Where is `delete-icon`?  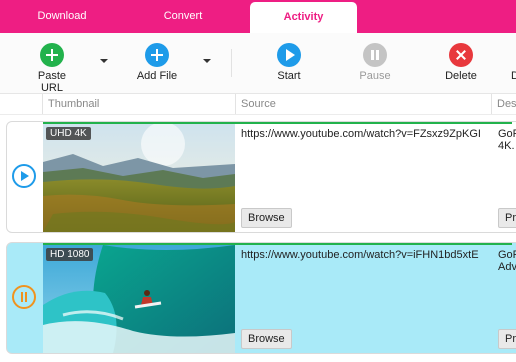
delete-icon is located at coordinates (461, 55).